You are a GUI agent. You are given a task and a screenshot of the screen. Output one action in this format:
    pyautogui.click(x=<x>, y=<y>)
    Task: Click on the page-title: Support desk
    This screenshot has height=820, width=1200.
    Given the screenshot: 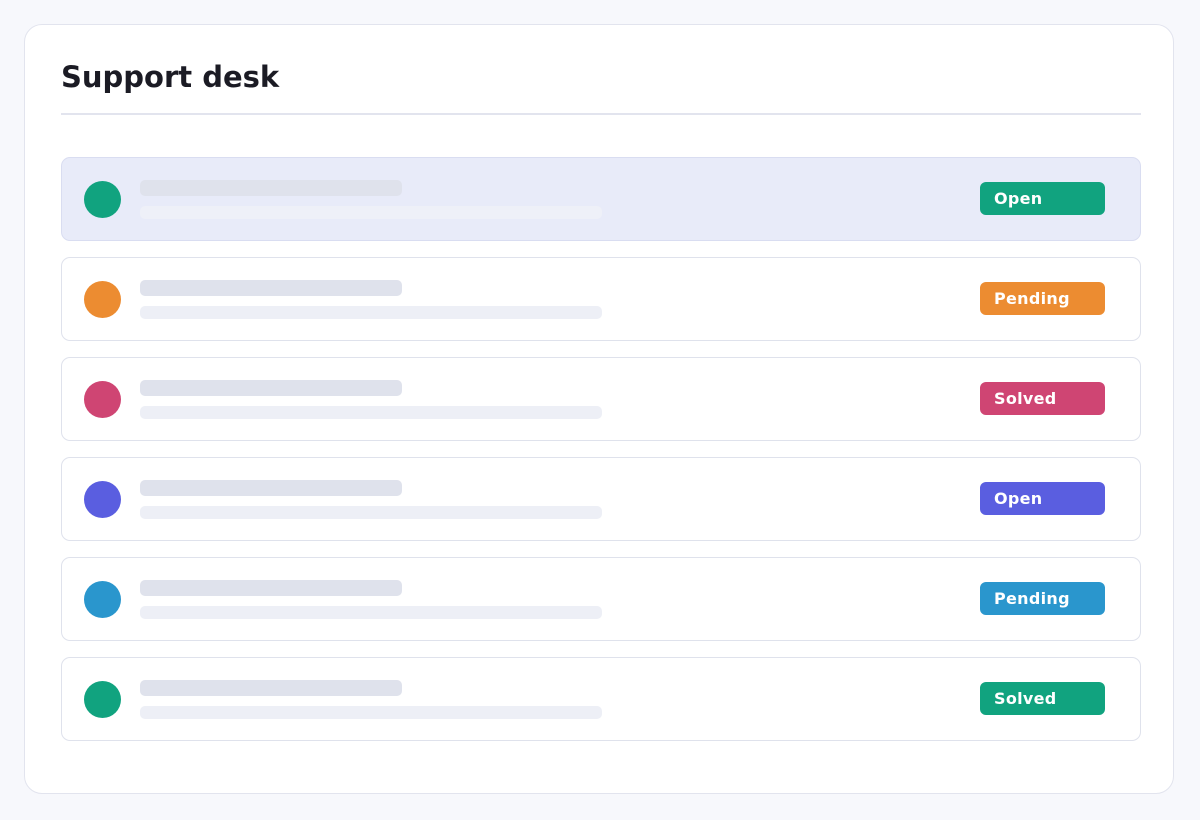 What is the action you would take?
    pyautogui.click(x=170, y=77)
    